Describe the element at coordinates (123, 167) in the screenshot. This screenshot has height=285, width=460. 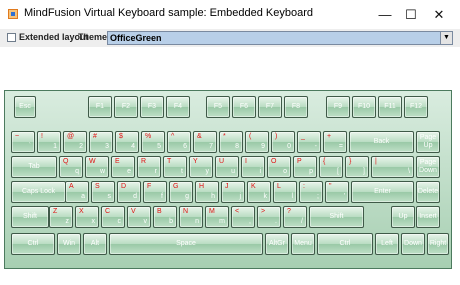
I see `key-e: Ee` at that location.